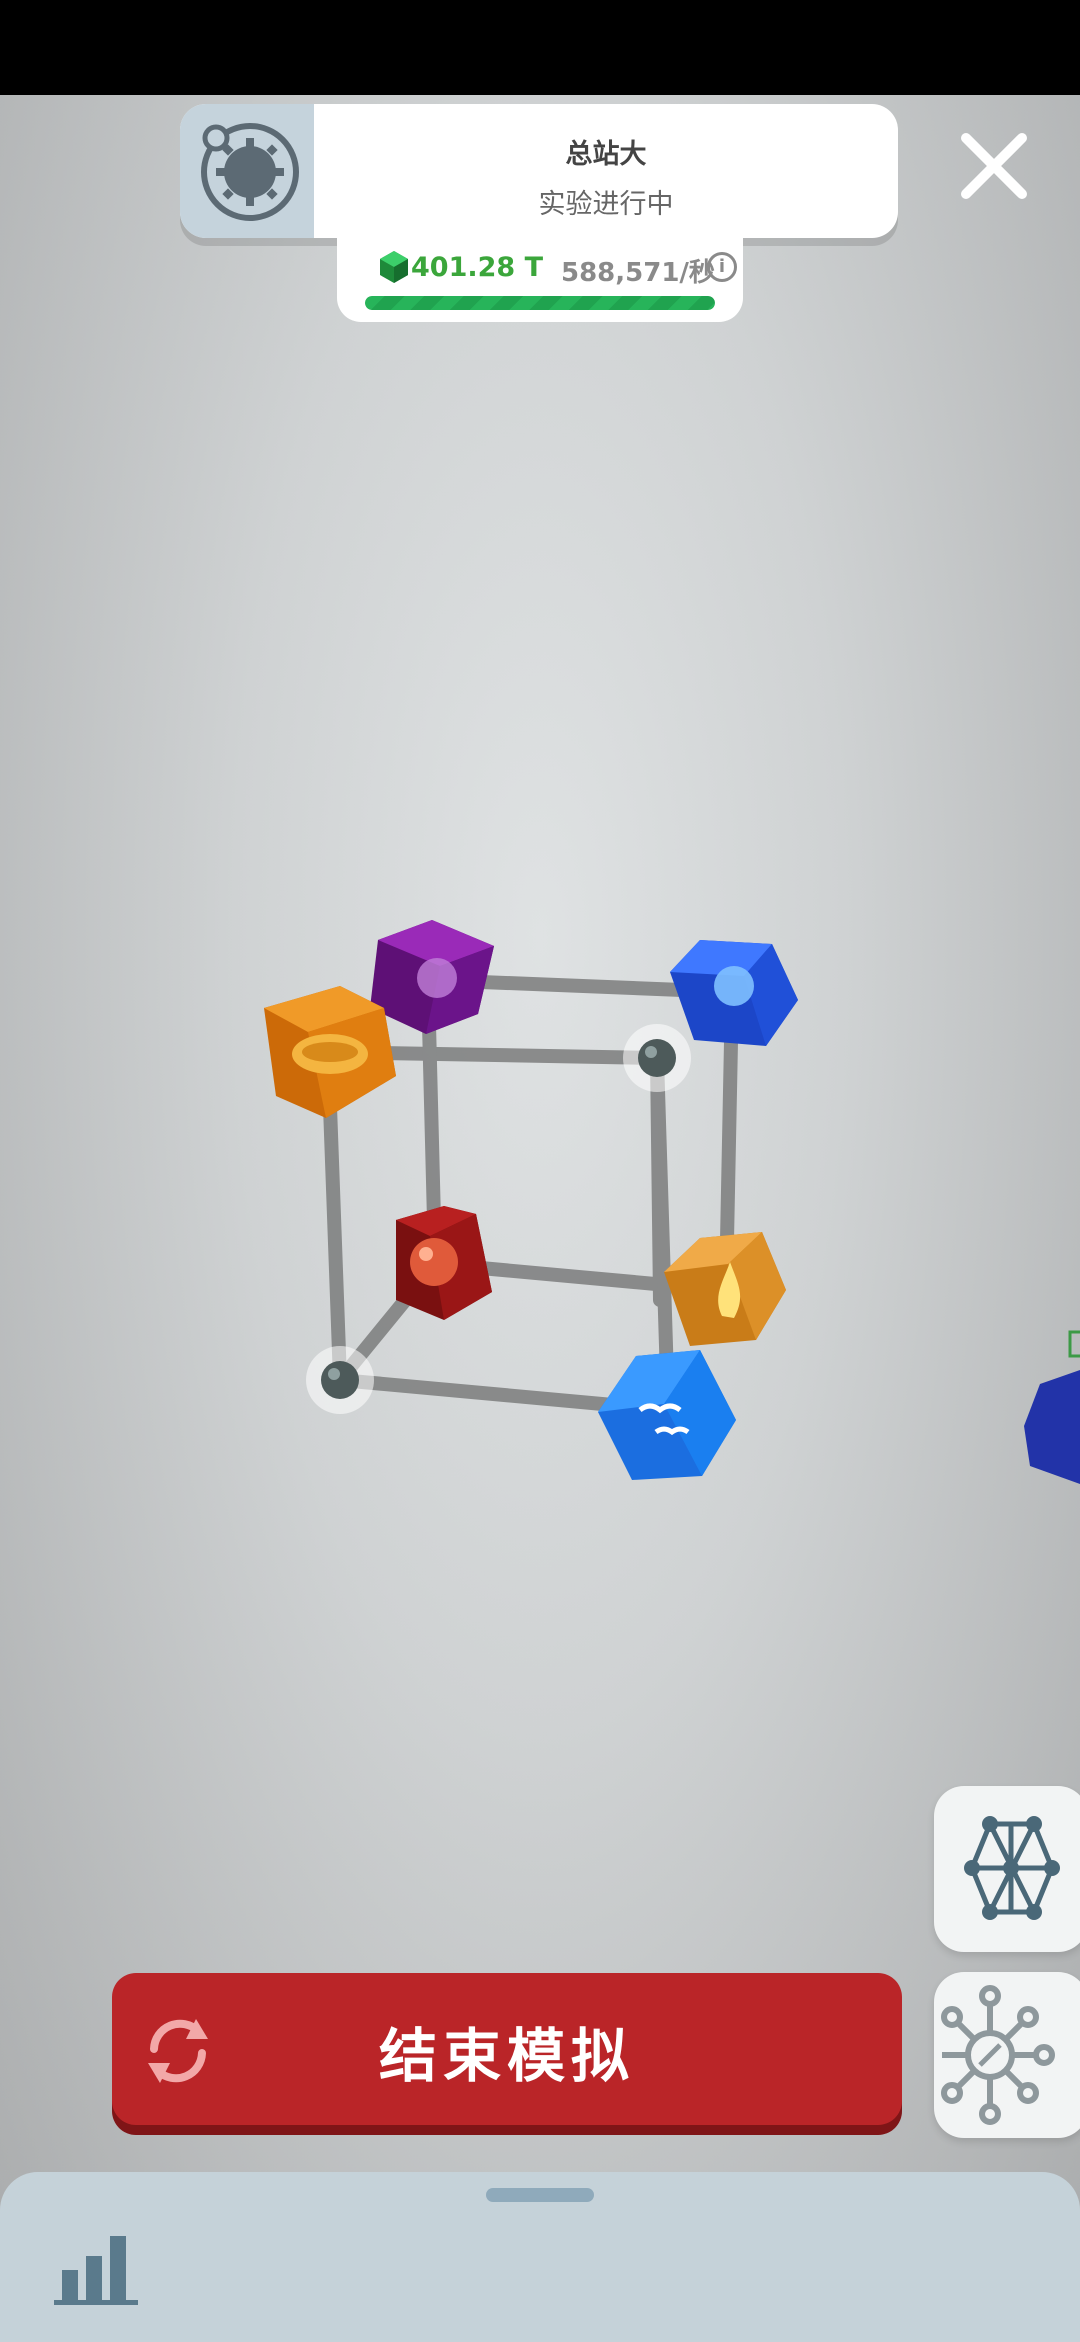 This screenshot has width=1080, height=2342. I want to click on progress-fill, so click(540, 303).